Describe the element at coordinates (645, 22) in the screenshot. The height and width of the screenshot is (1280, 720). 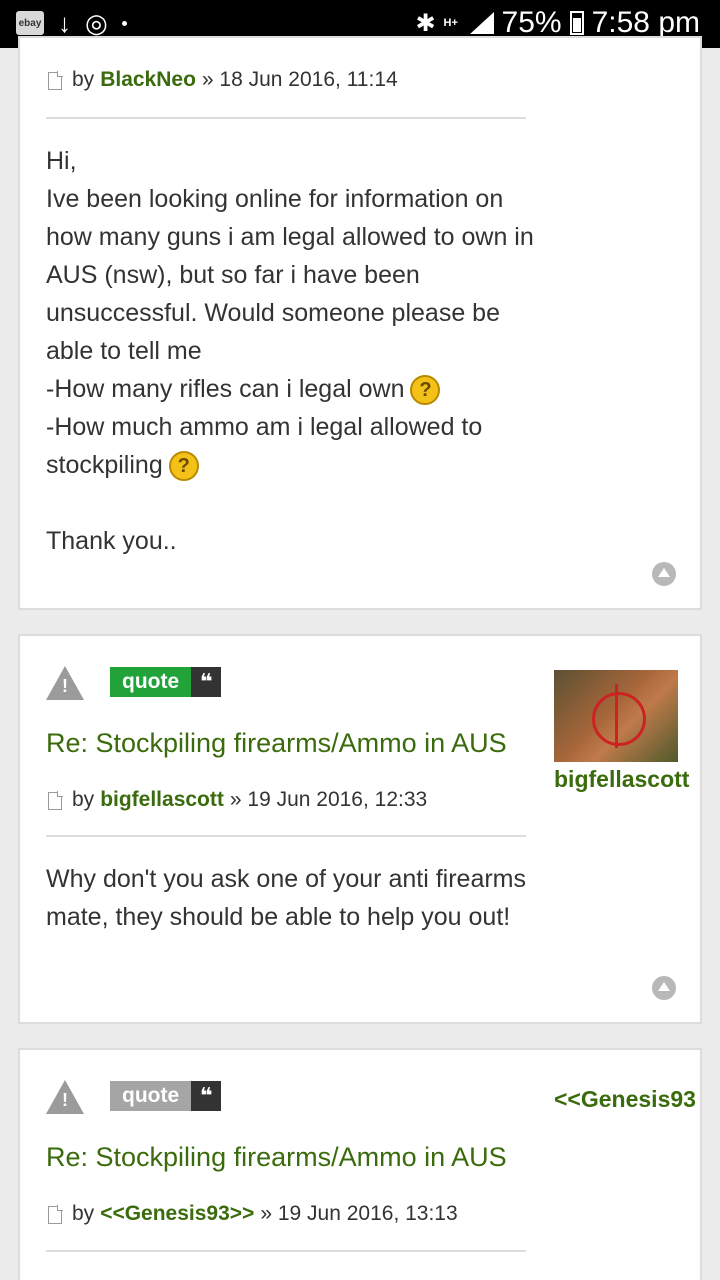
I see `clock: 7:58 pm` at that location.